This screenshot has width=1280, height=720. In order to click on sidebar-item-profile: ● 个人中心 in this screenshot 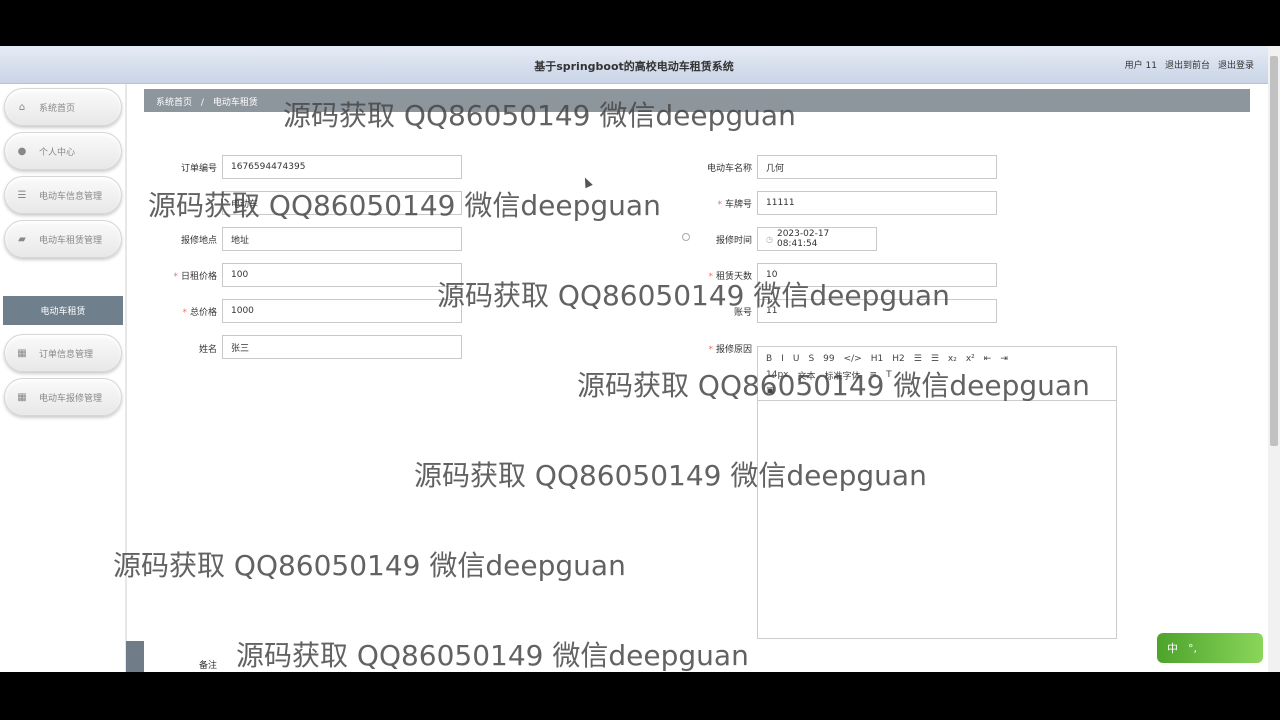, I will do `click(63, 151)`.